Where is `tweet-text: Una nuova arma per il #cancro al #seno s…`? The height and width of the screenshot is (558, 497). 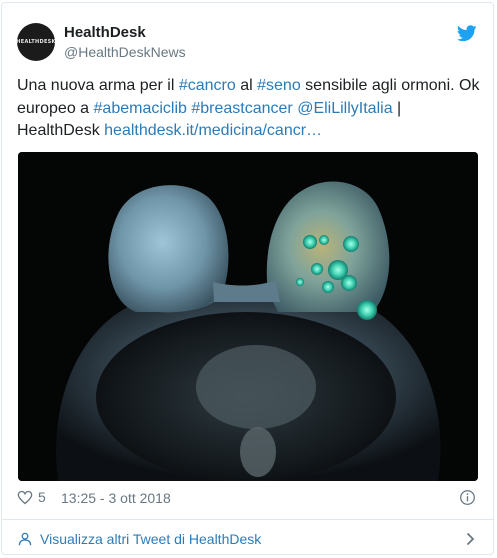 tweet-text: Una nuova arma per il #cancro al #seno s… is located at coordinates (249, 109).